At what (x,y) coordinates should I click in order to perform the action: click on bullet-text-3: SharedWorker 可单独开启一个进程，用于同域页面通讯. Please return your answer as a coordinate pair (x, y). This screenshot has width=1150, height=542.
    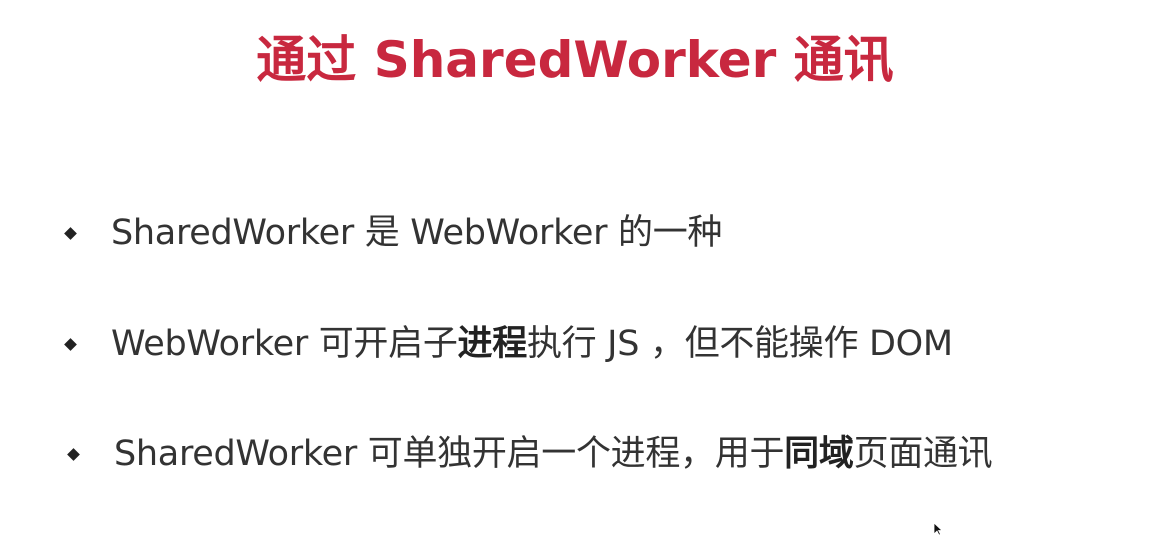
    Looking at the image, I should click on (553, 454).